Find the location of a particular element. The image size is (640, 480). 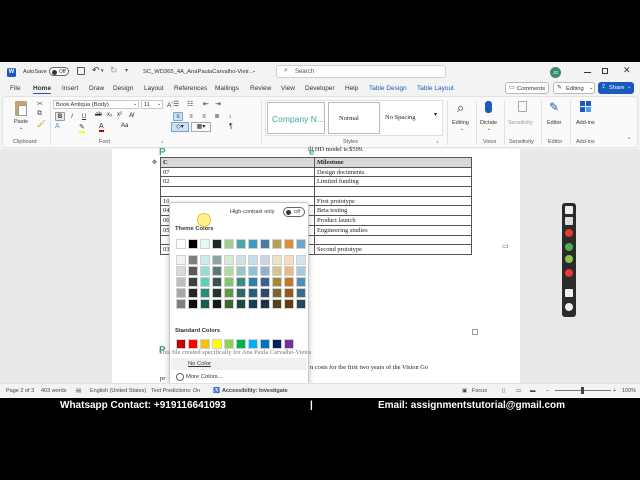

table-cell: 02 is located at coordinates (237, 182).